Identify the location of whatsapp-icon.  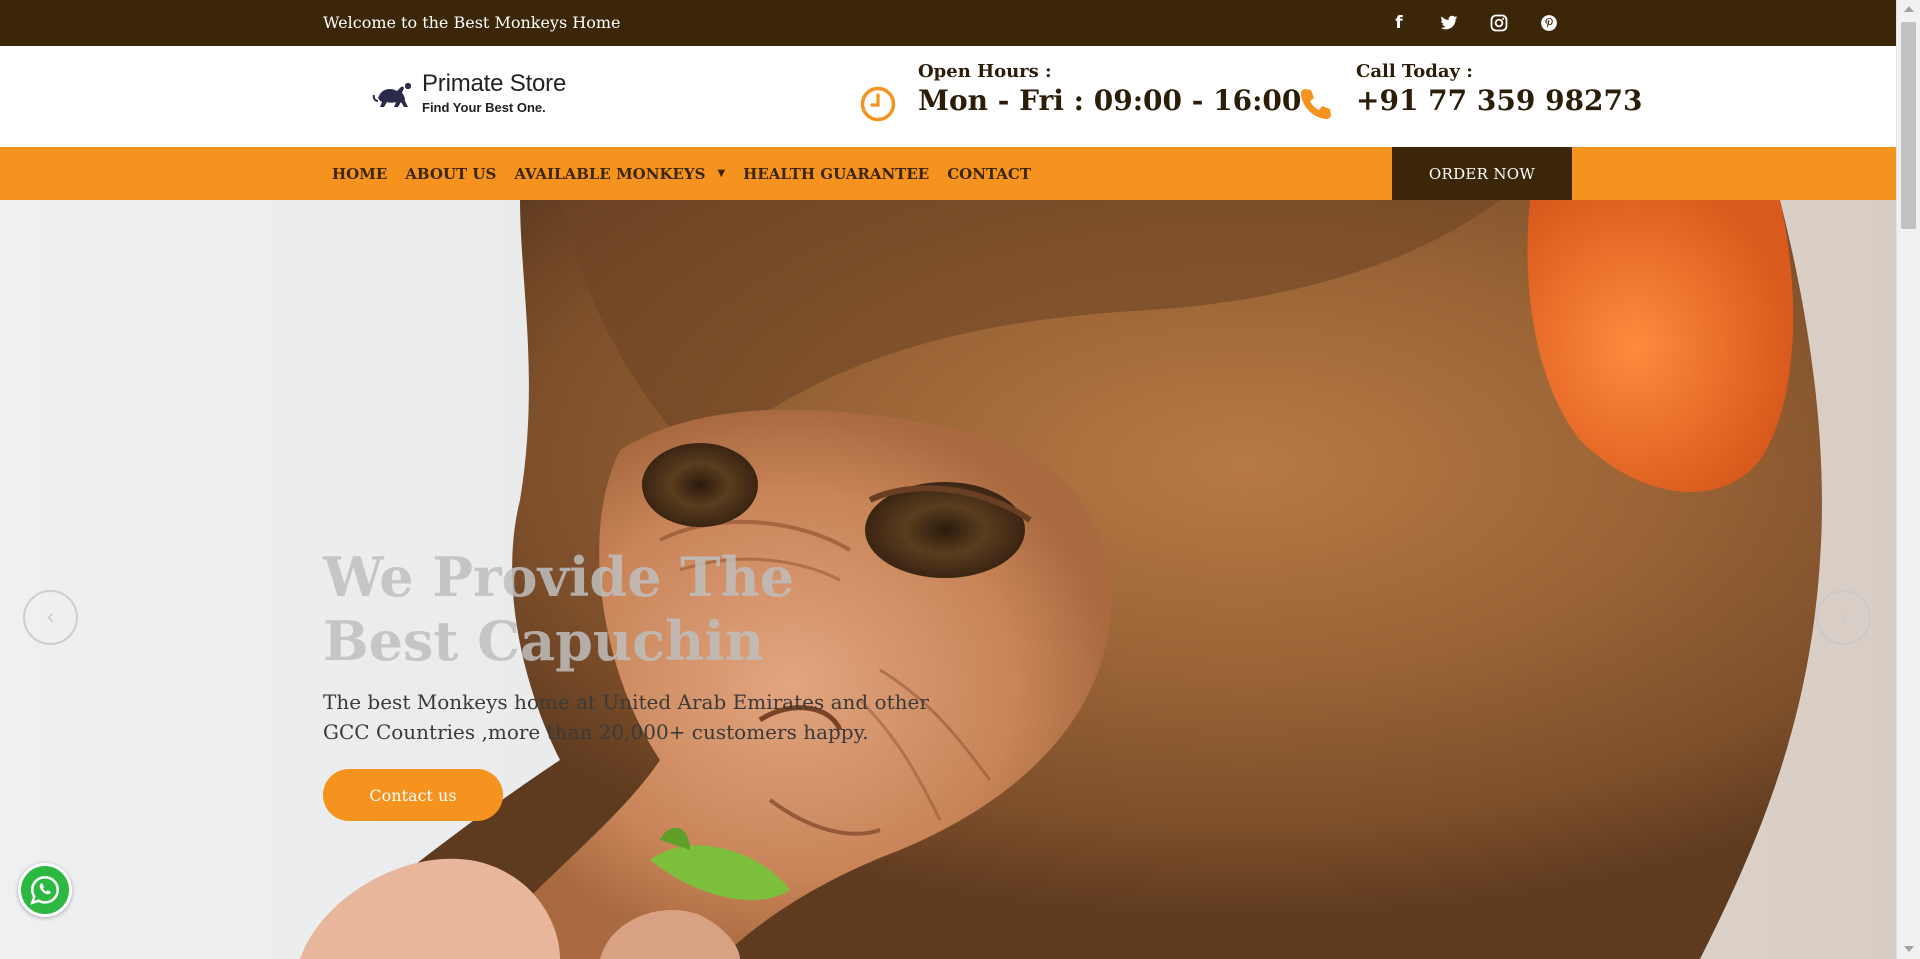
(45, 890).